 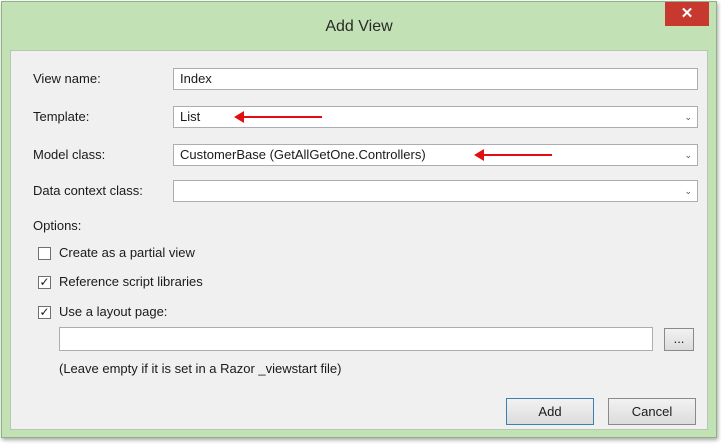 I want to click on cancel-button: Cancel, so click(x=652, y=411).